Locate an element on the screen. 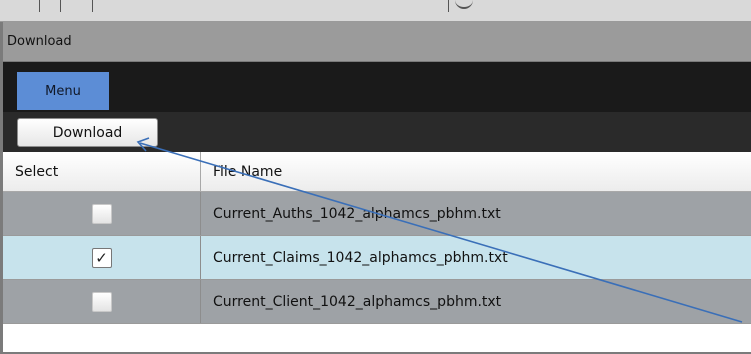  file-name-cell: Current_Auths_1042_alphamcs_pbhm.txt is located at coordinates (357, 213).